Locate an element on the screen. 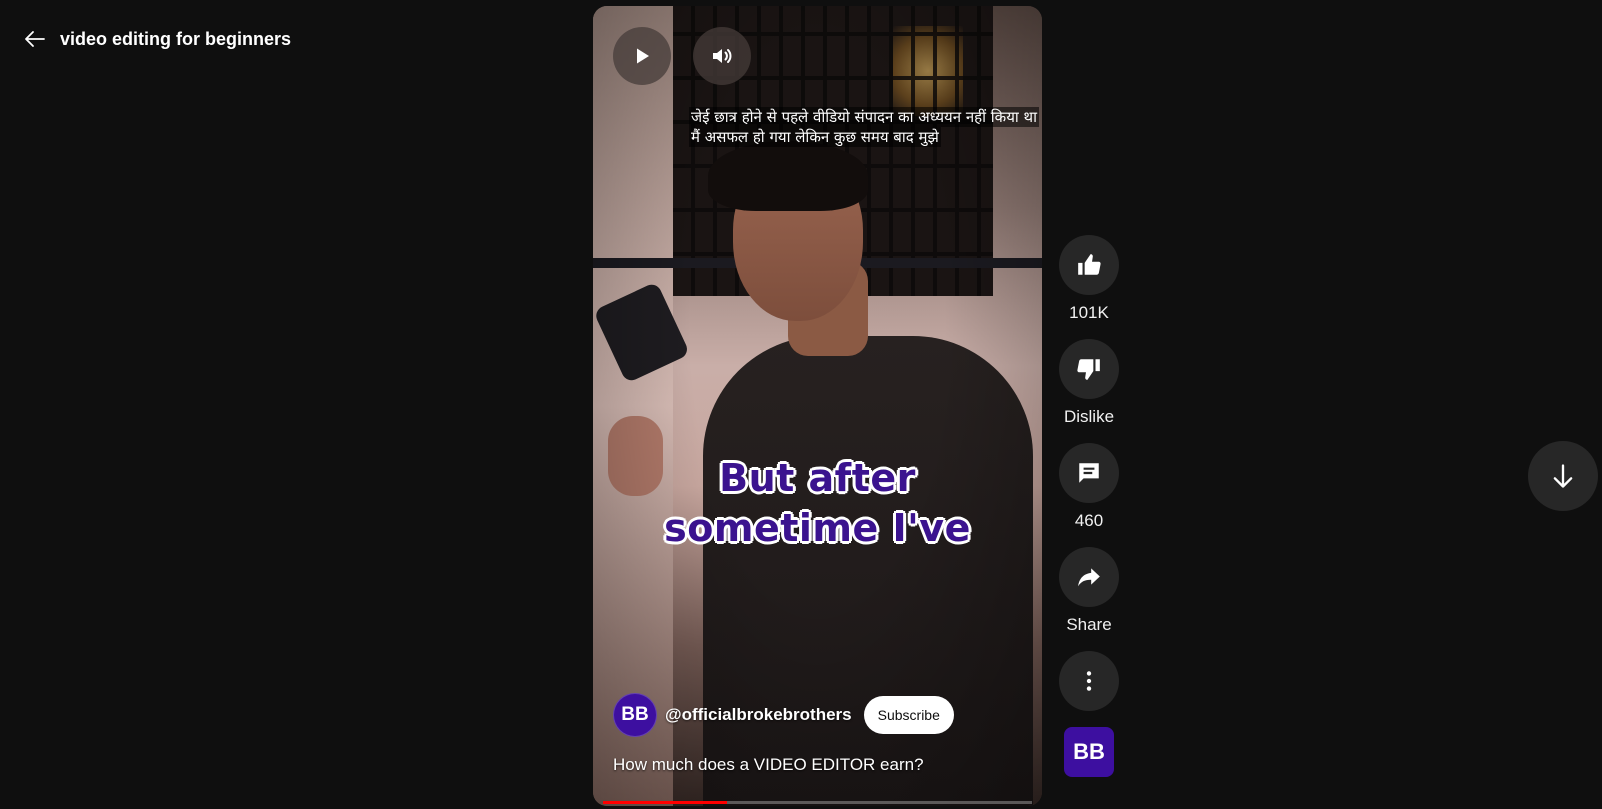 The image size is (1602, 809). search-query-title: video editing for beginners is located at coordinates (176, 38).